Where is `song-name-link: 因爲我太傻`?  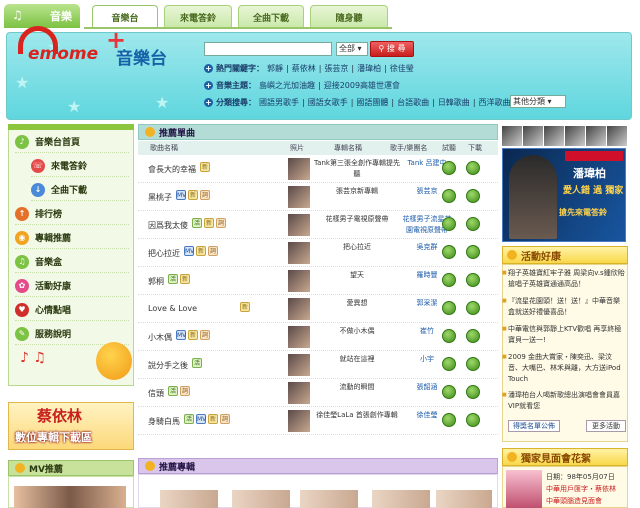
song-name-link: 因爲我太傻 is located at coordinates (168, 225).